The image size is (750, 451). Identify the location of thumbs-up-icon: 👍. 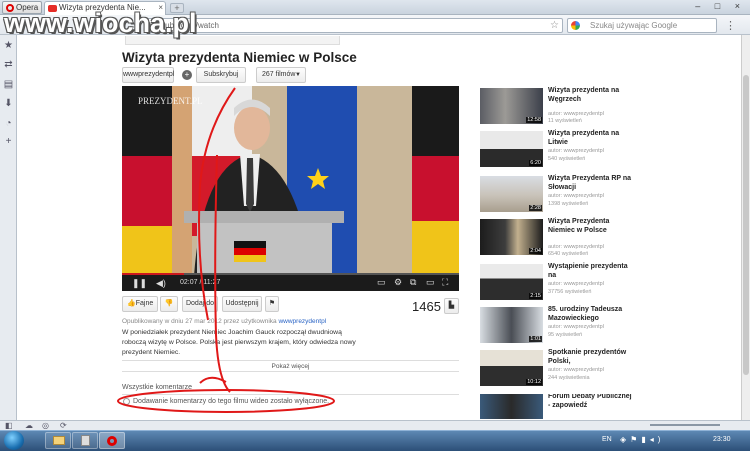
(131, 303).